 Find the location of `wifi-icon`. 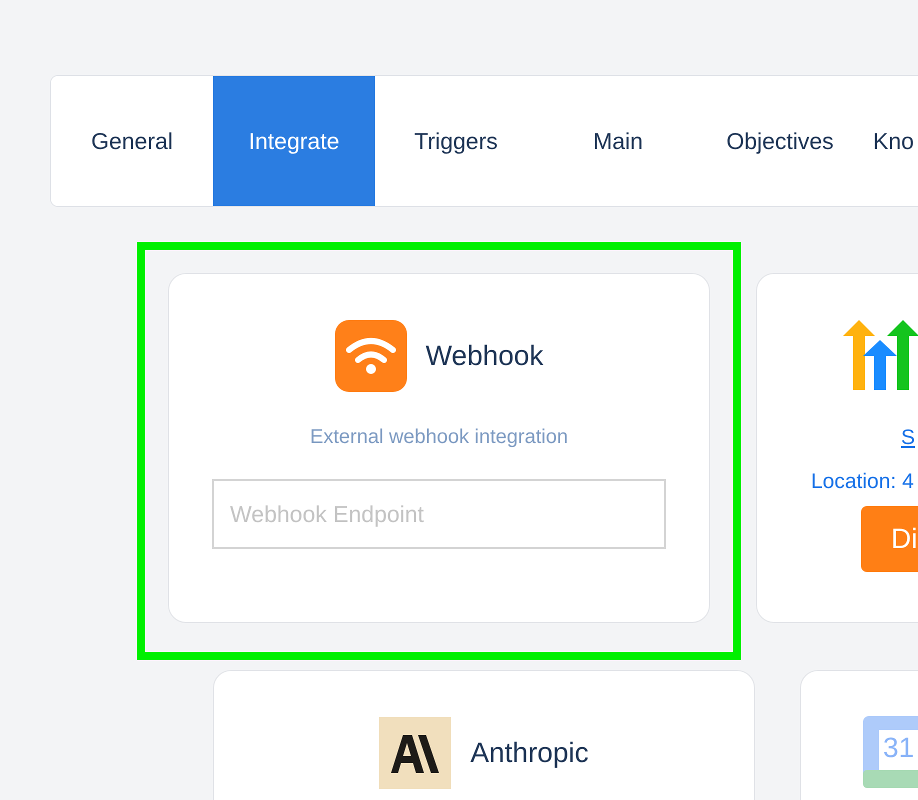

wifi-icon is located at coordinates (370, 356).